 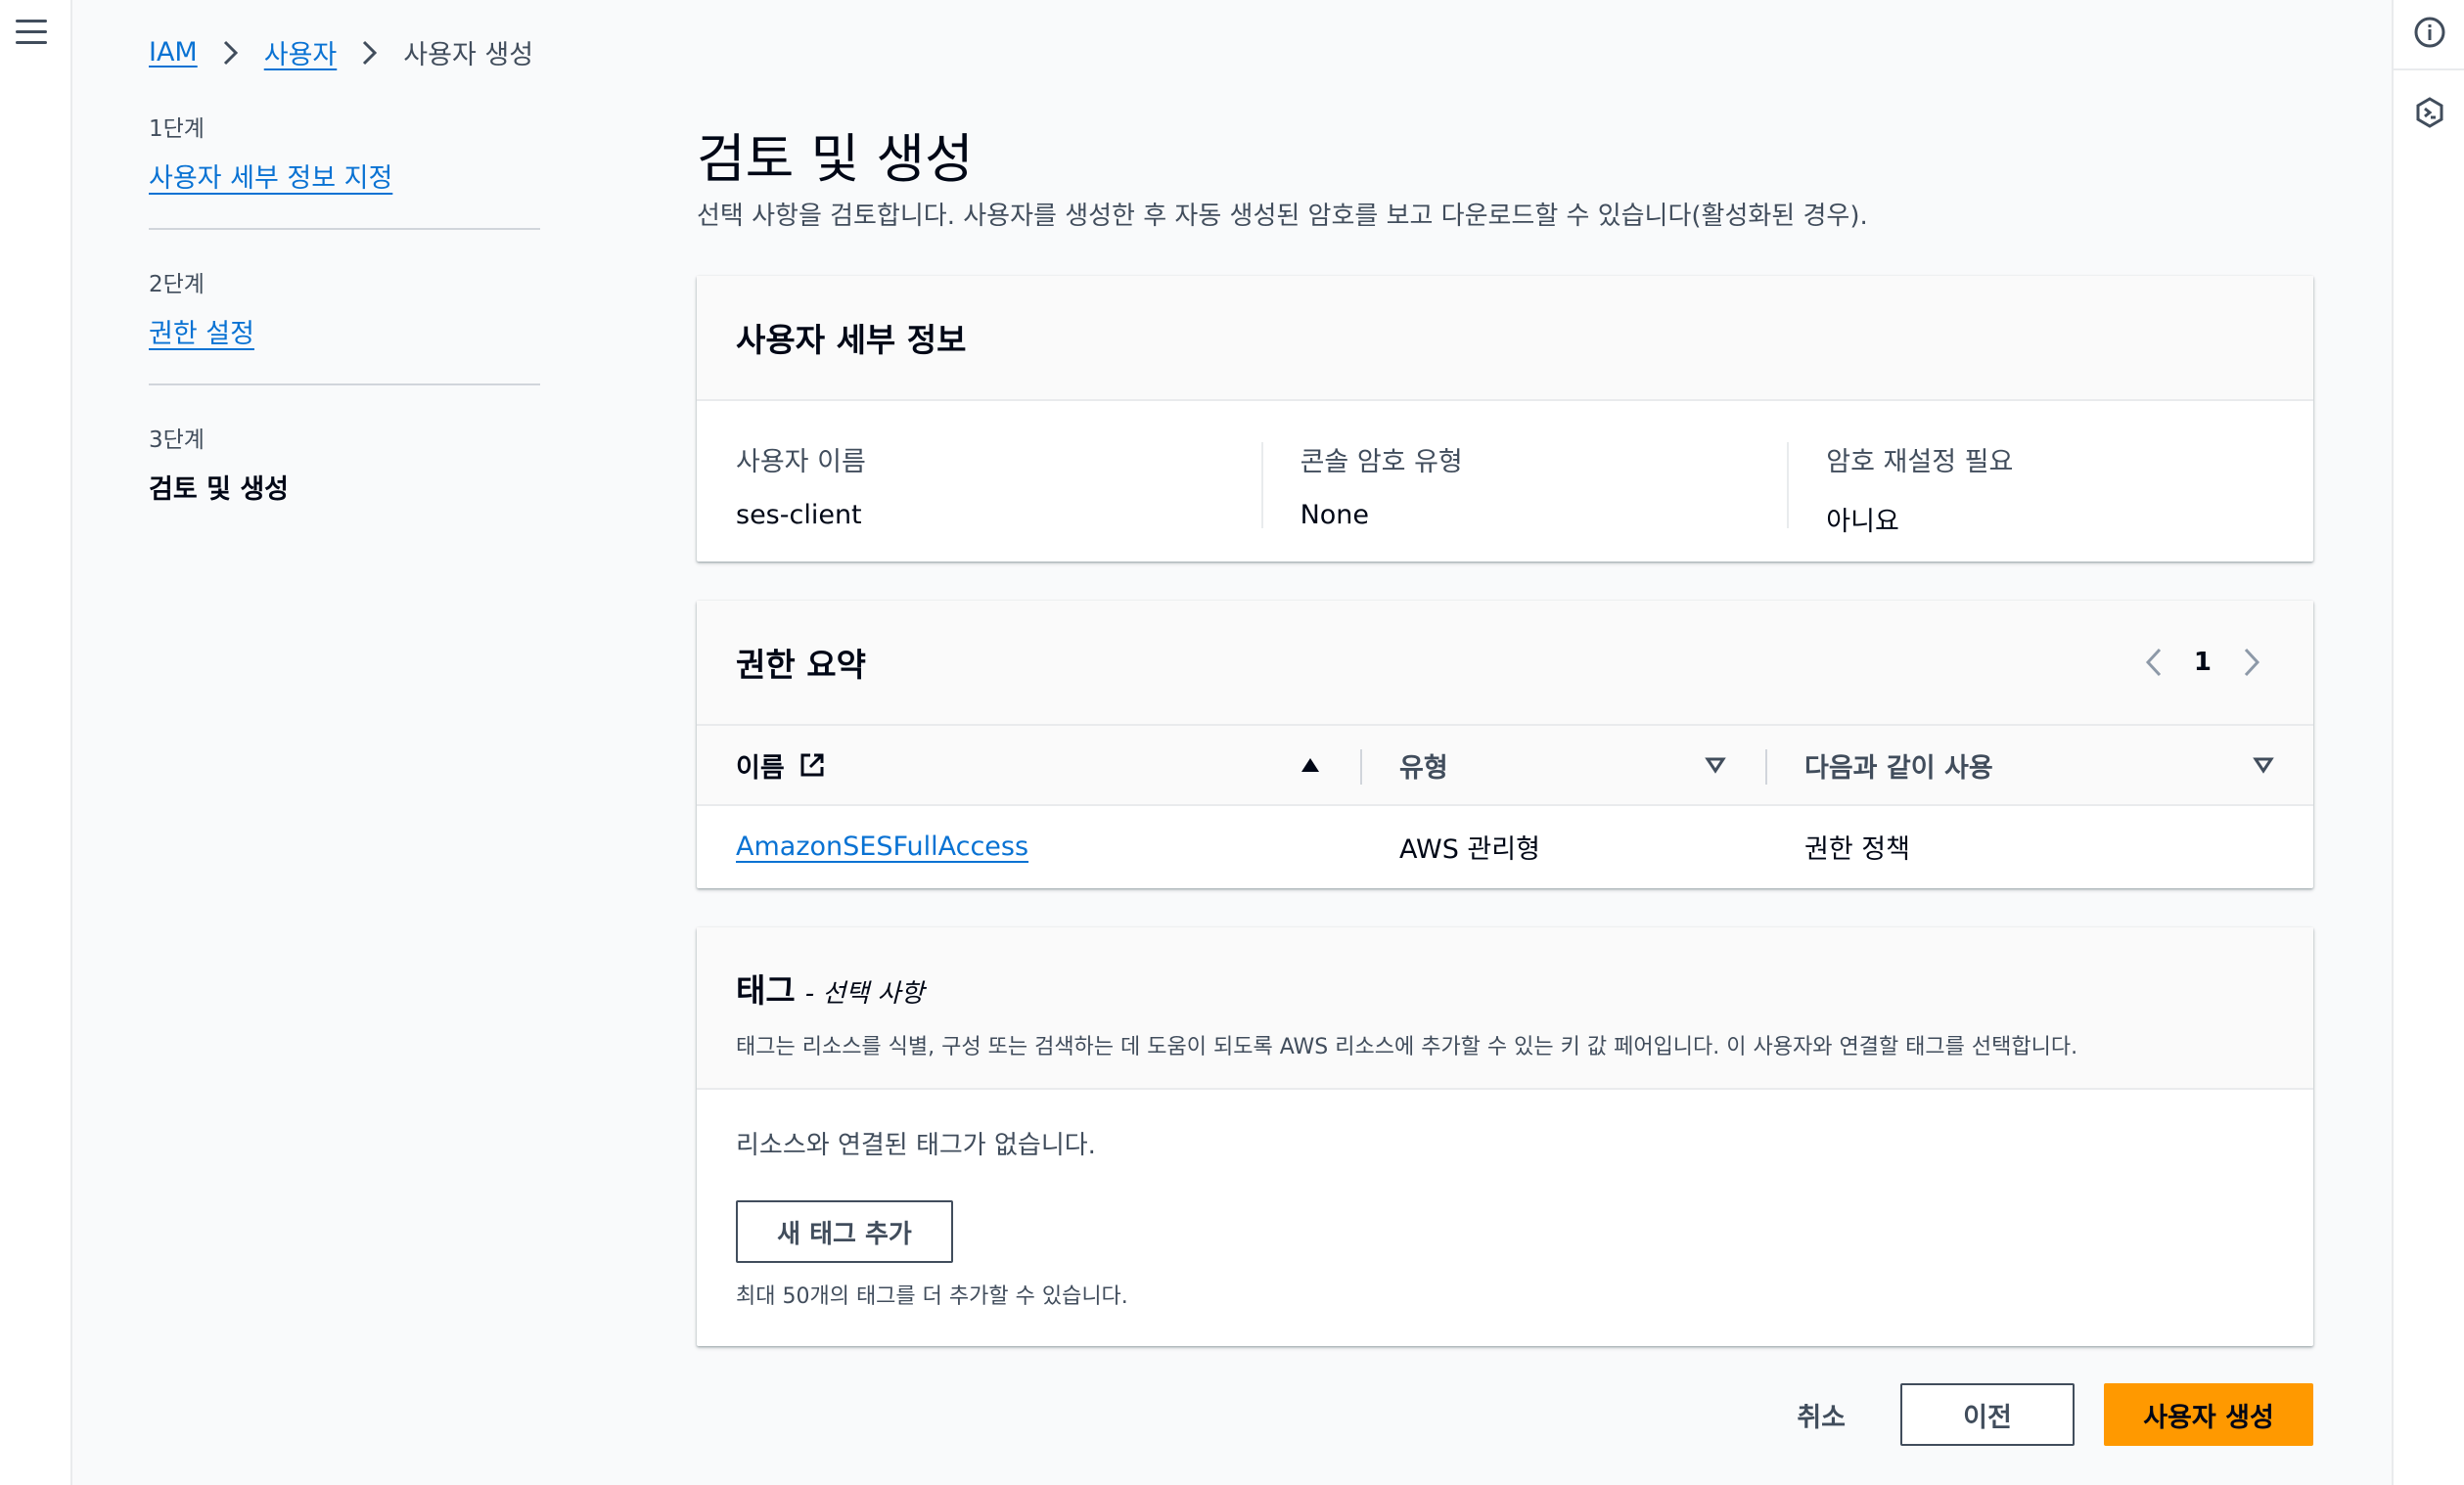 I want to click on table-row: AmazonSESFullAccess AWS 관리형 권한 정책, so click(x=1505, y=846).